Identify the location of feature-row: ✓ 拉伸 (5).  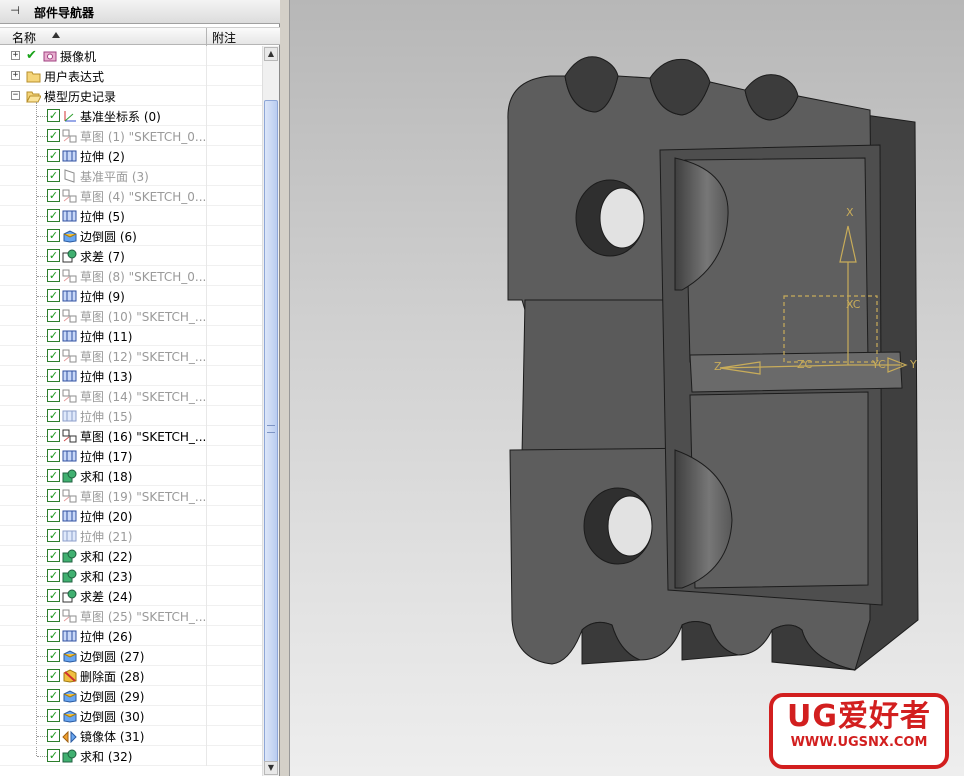
(131, 216).